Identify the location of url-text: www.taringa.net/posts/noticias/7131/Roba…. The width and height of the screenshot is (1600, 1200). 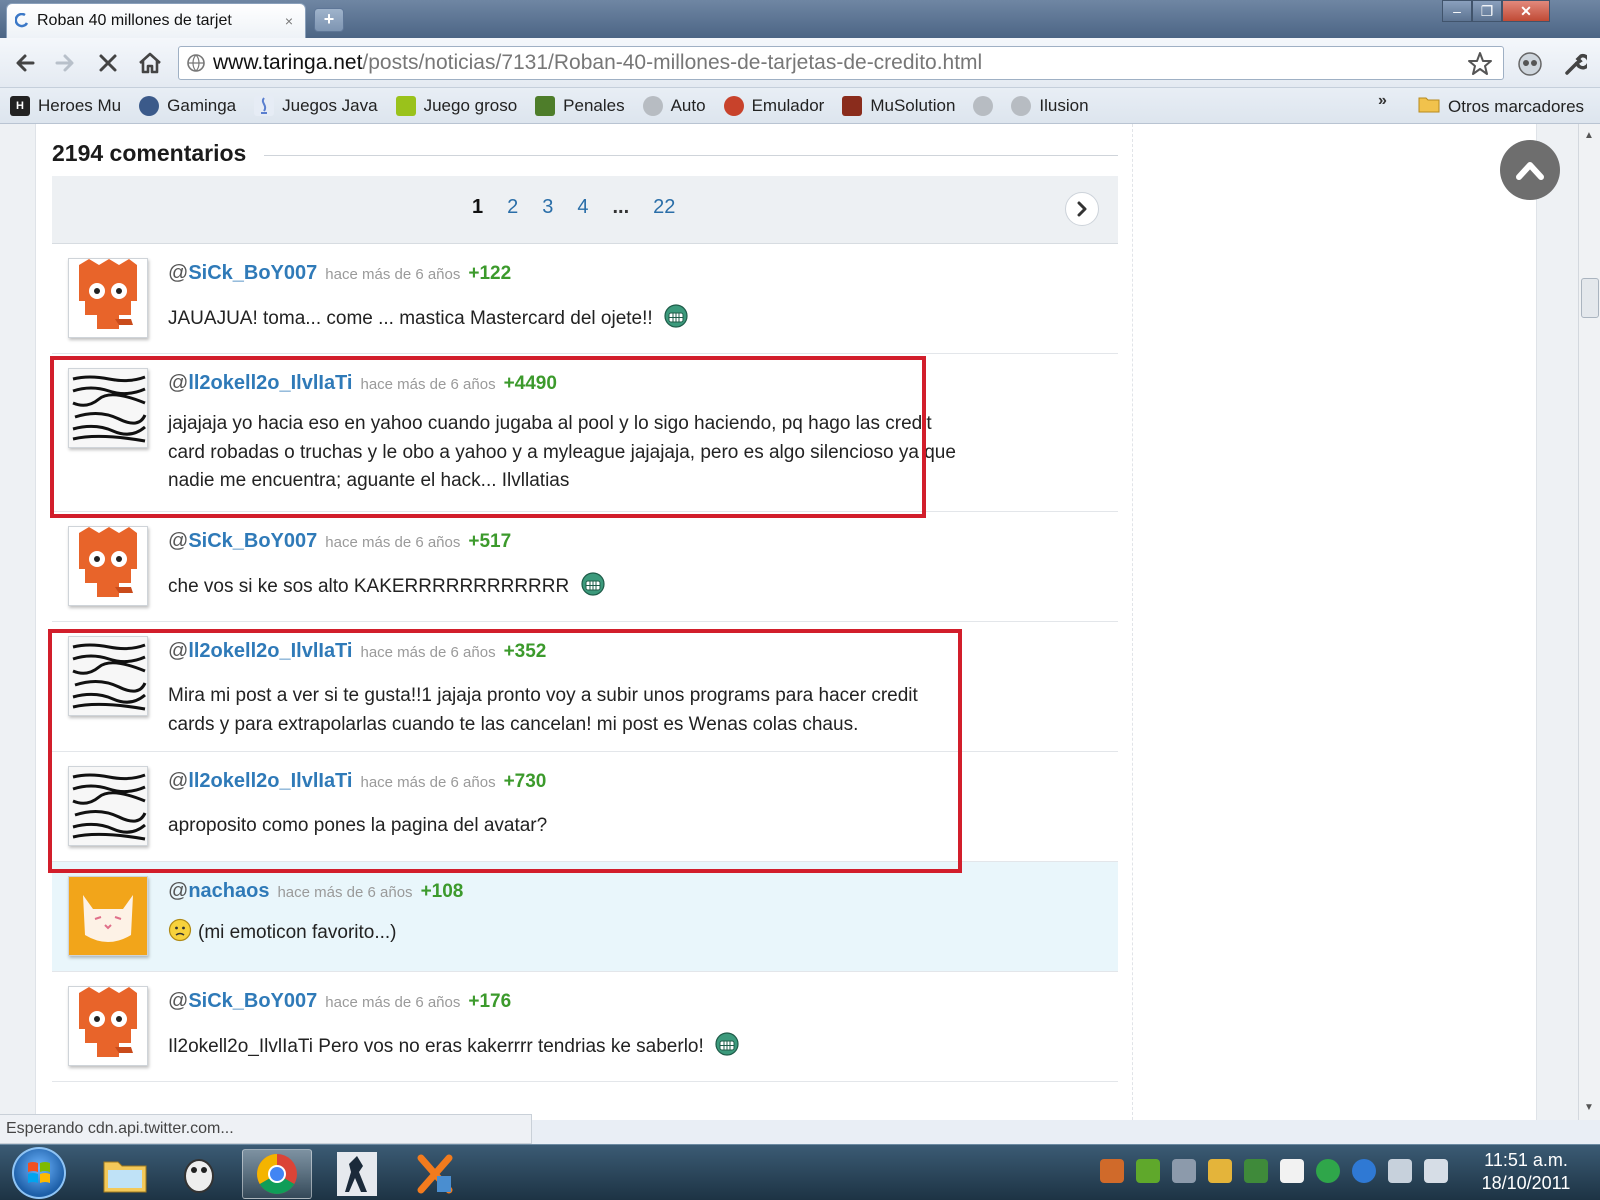
(597, 63).